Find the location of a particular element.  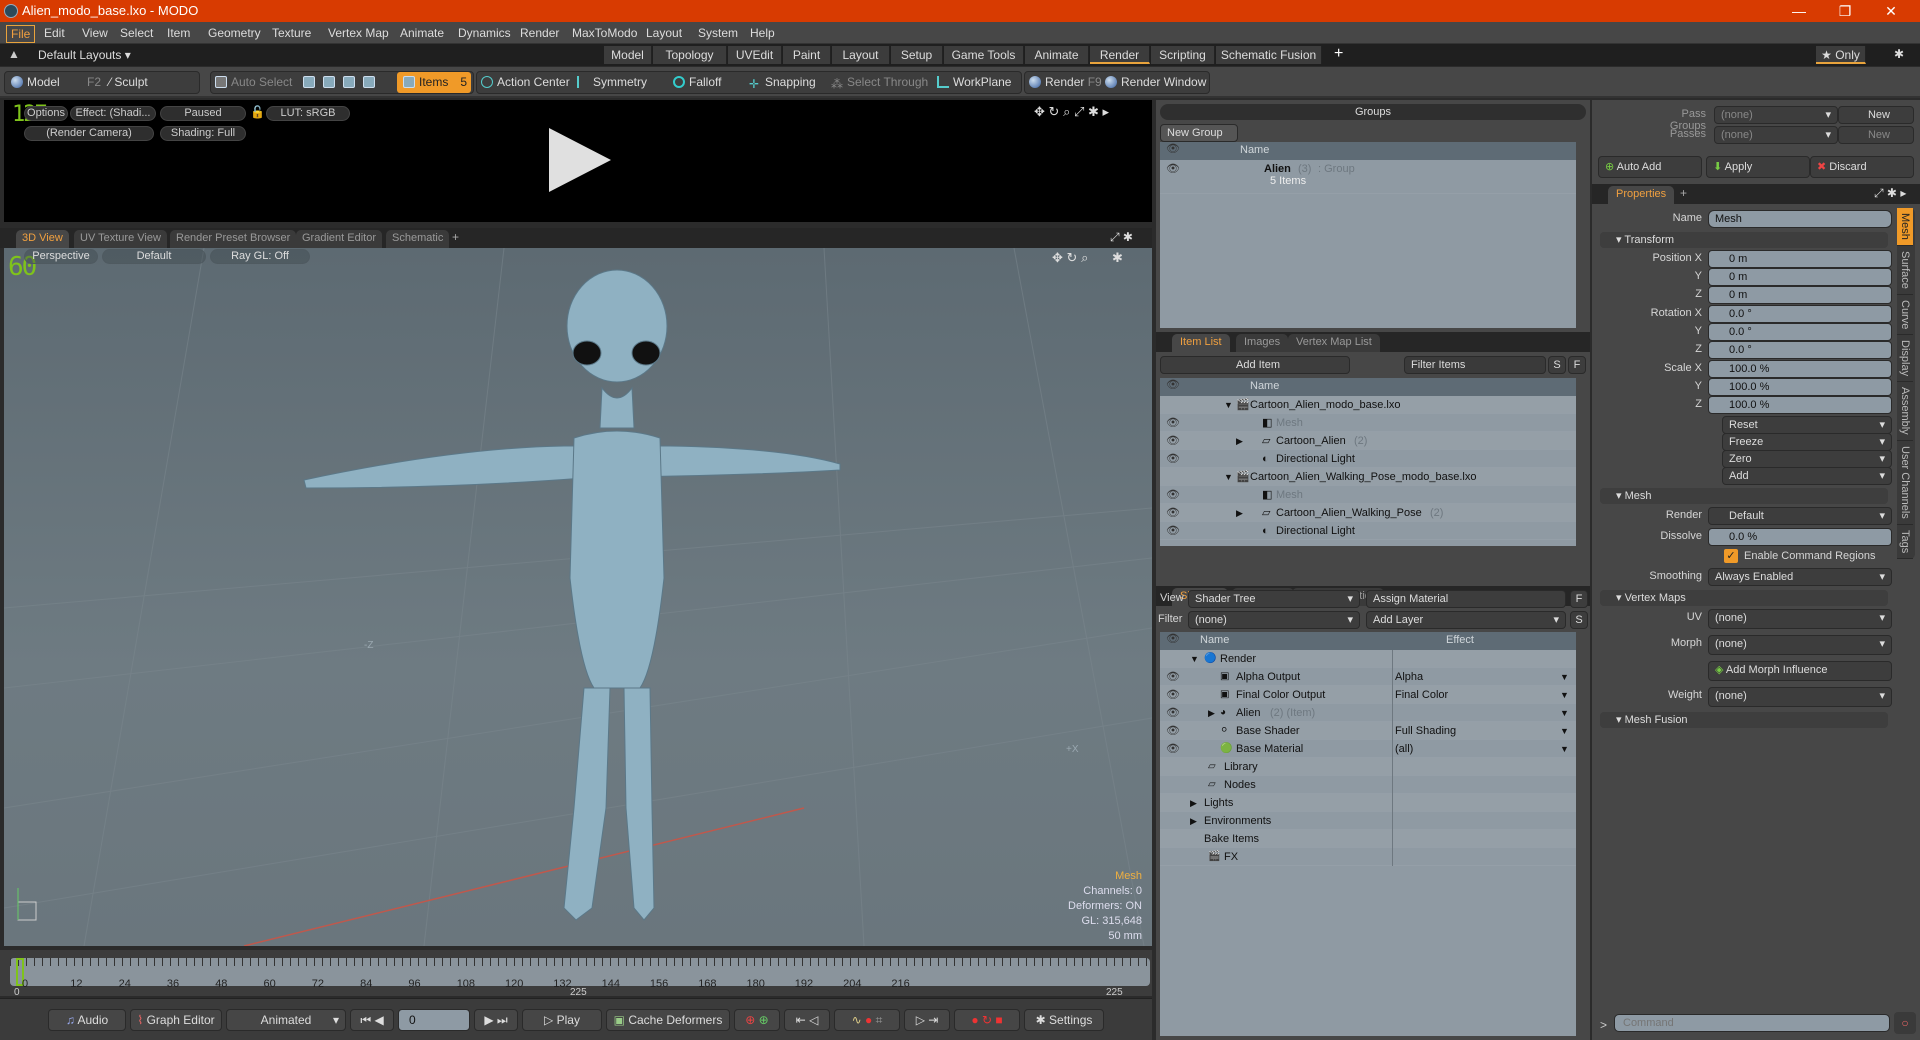

shader-tree-row: ▼ 🔵 Render is located at coordinates (1368, 659).